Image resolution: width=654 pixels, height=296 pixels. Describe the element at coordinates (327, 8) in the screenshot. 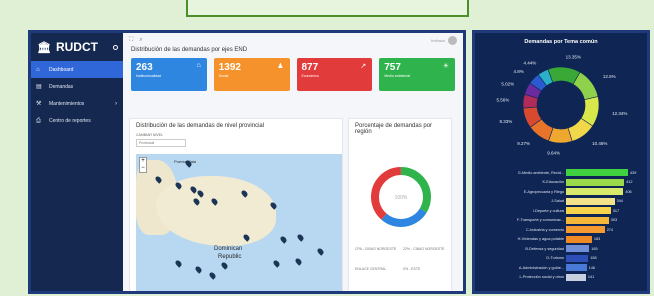

I see `top-banner` at that location.